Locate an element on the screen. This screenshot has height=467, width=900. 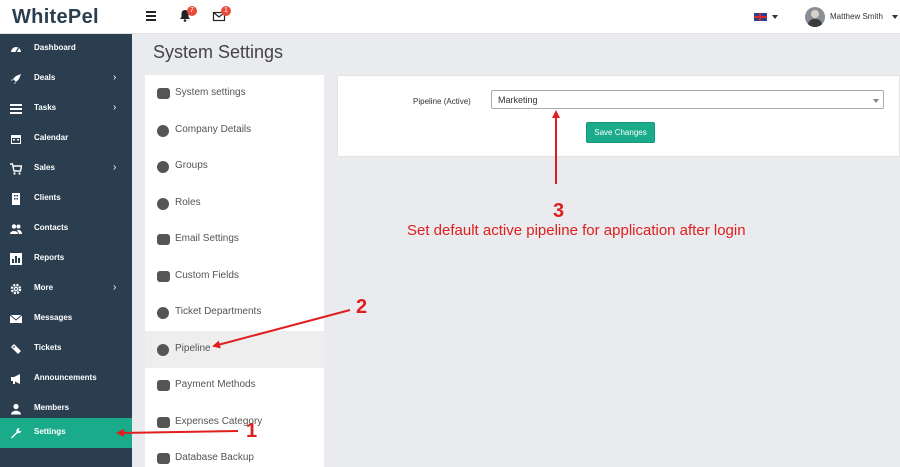
sidebar-item-tasks: Tasks › is located at coordinates (66, 109).